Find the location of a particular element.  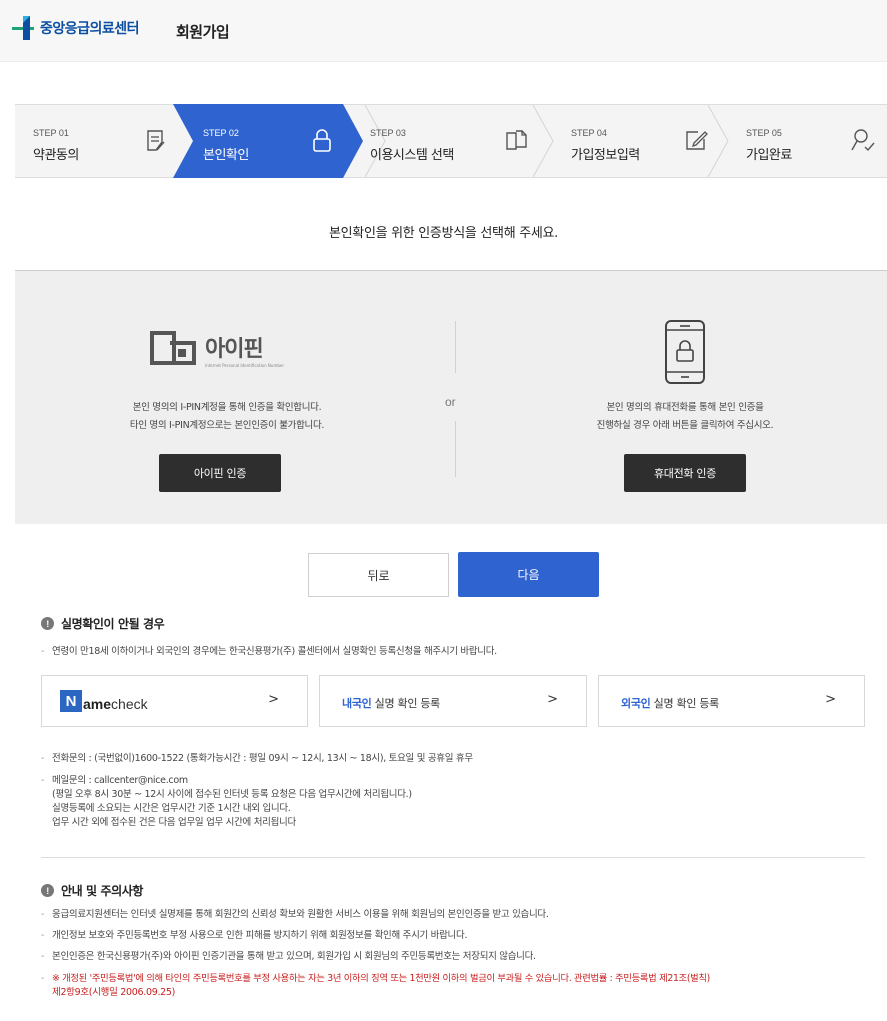

step-5: STEP 05 가입완료 is located at coordinates (816, 141).